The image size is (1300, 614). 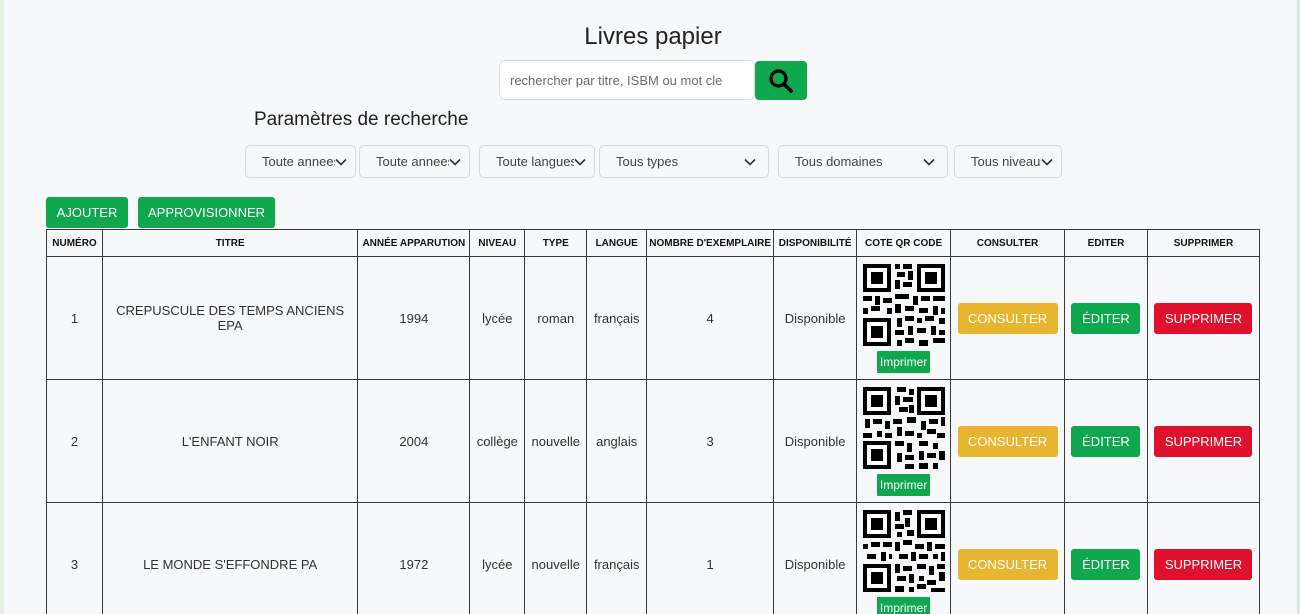 What do you see at coordinates (414, 318) in the screenshot?
I see `cell-year: 1994` at bounding box center [414, 318].